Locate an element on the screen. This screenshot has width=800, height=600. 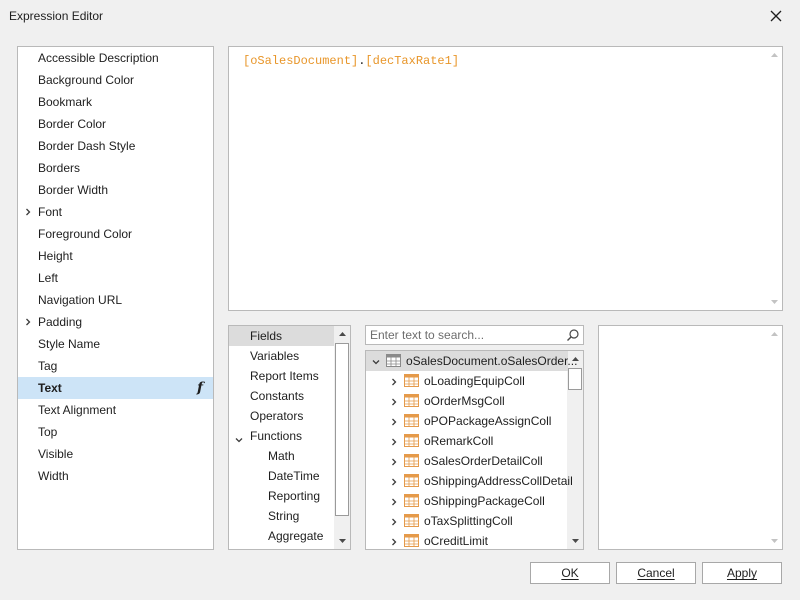
field-node: oShippingPackageColl is located at coordinates (467, 501).